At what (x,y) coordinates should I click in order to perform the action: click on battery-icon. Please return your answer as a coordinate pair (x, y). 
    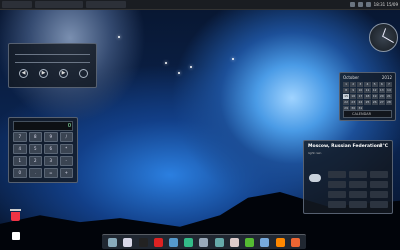
    Looking at the image, I should click on (368, 4).